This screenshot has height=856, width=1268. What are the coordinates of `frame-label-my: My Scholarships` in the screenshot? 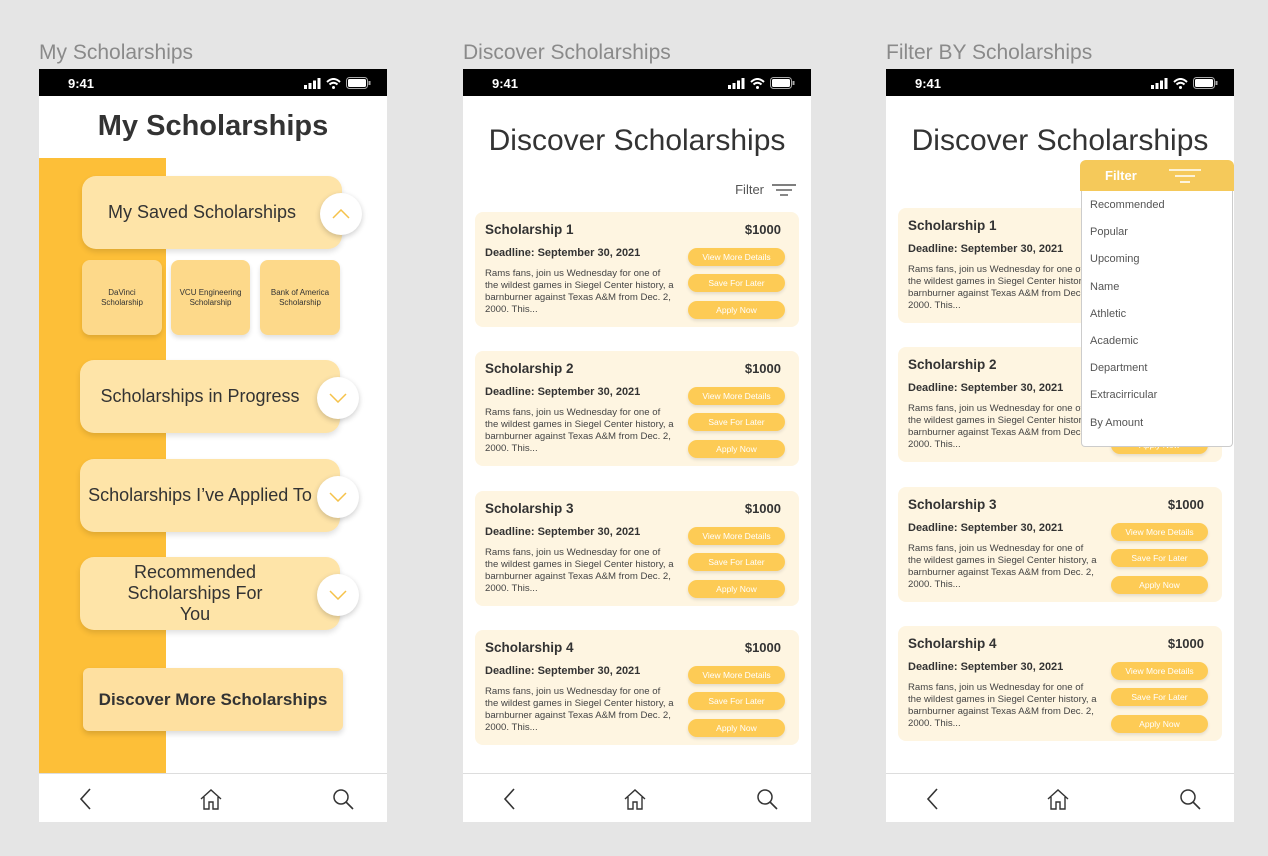 It's located at (116, 52).